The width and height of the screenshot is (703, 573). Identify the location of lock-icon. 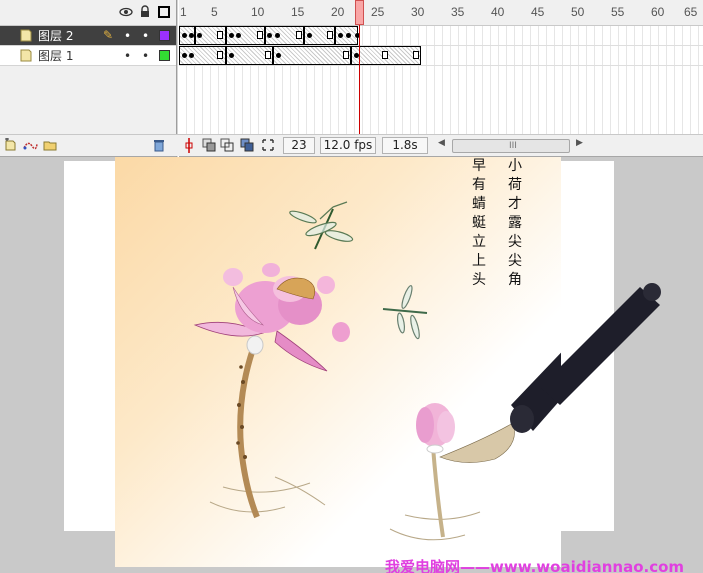
(145, 12).